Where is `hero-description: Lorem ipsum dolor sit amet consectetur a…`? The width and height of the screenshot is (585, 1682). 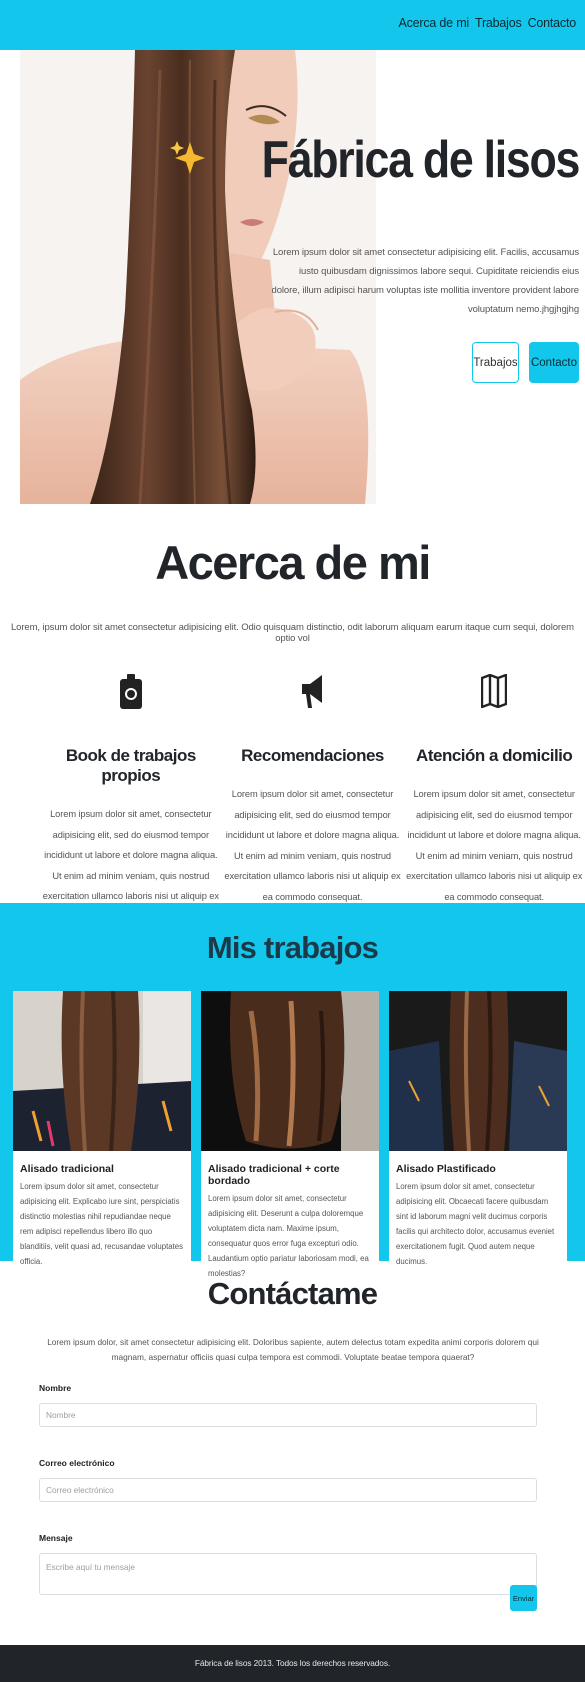 hero-description: Lorem ipsum dolor sit amet consectetur a… is located at coordinates (425, 281).